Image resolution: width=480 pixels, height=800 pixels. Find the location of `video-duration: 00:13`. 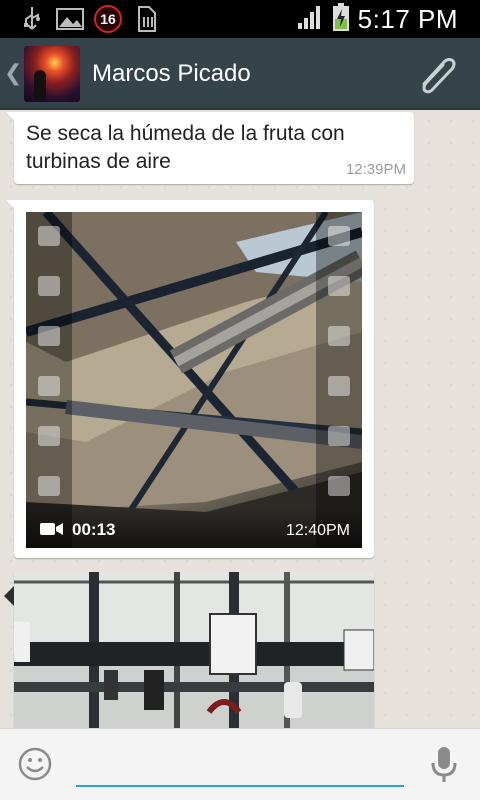

video-duration: 00:13 is located at coordinates (94, 529).